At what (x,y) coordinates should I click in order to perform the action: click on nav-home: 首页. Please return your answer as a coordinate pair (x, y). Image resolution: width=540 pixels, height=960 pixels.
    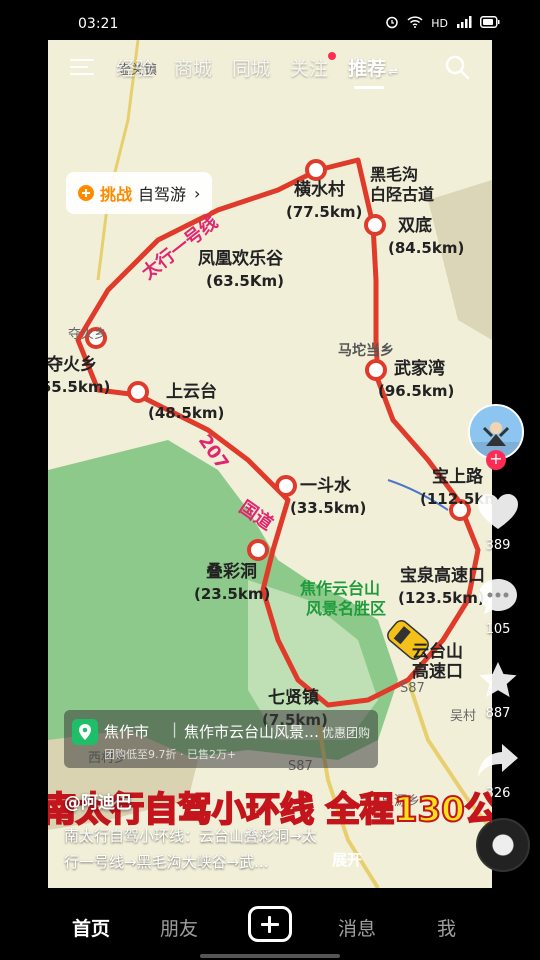
    Looking at the image, I should click on (91, 927).